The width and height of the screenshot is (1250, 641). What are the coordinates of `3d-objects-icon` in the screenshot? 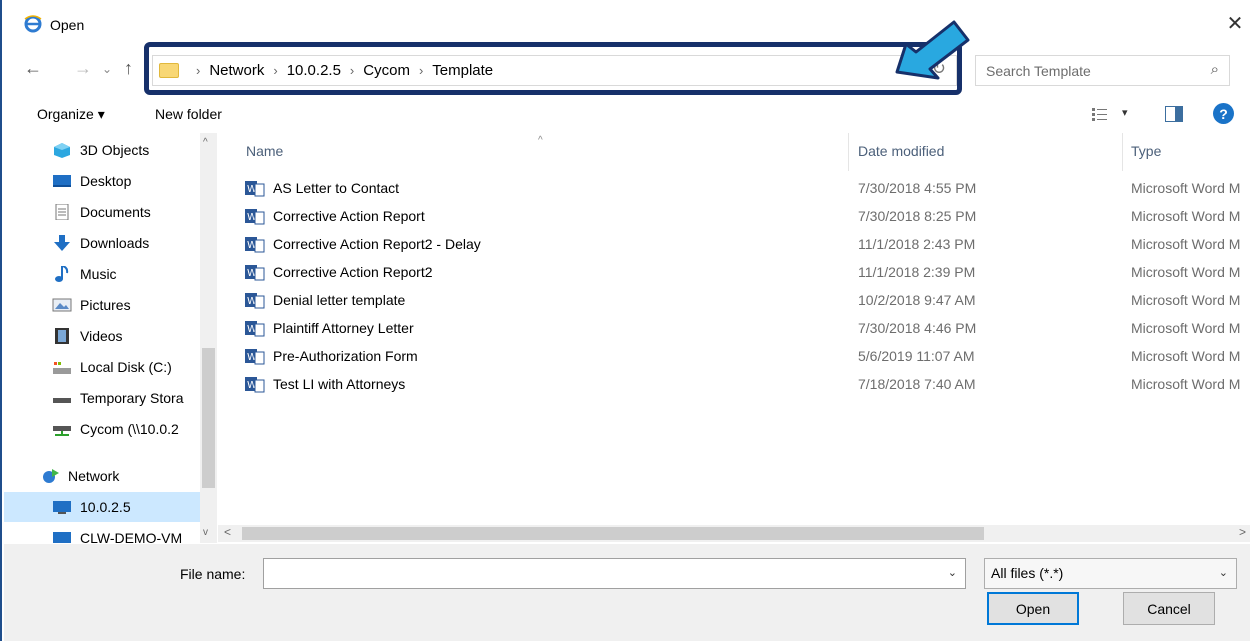 It's located at (62, 150).